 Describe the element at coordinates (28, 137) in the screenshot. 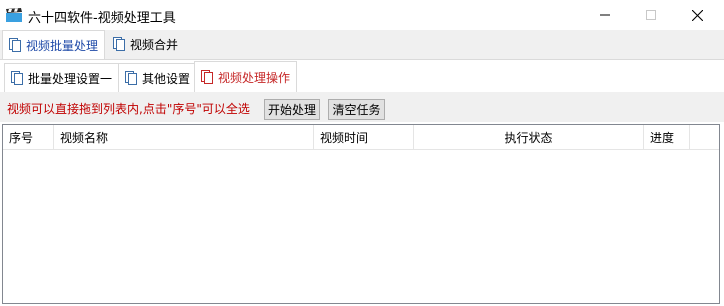

I see `column-header-index: 序号` at that location.